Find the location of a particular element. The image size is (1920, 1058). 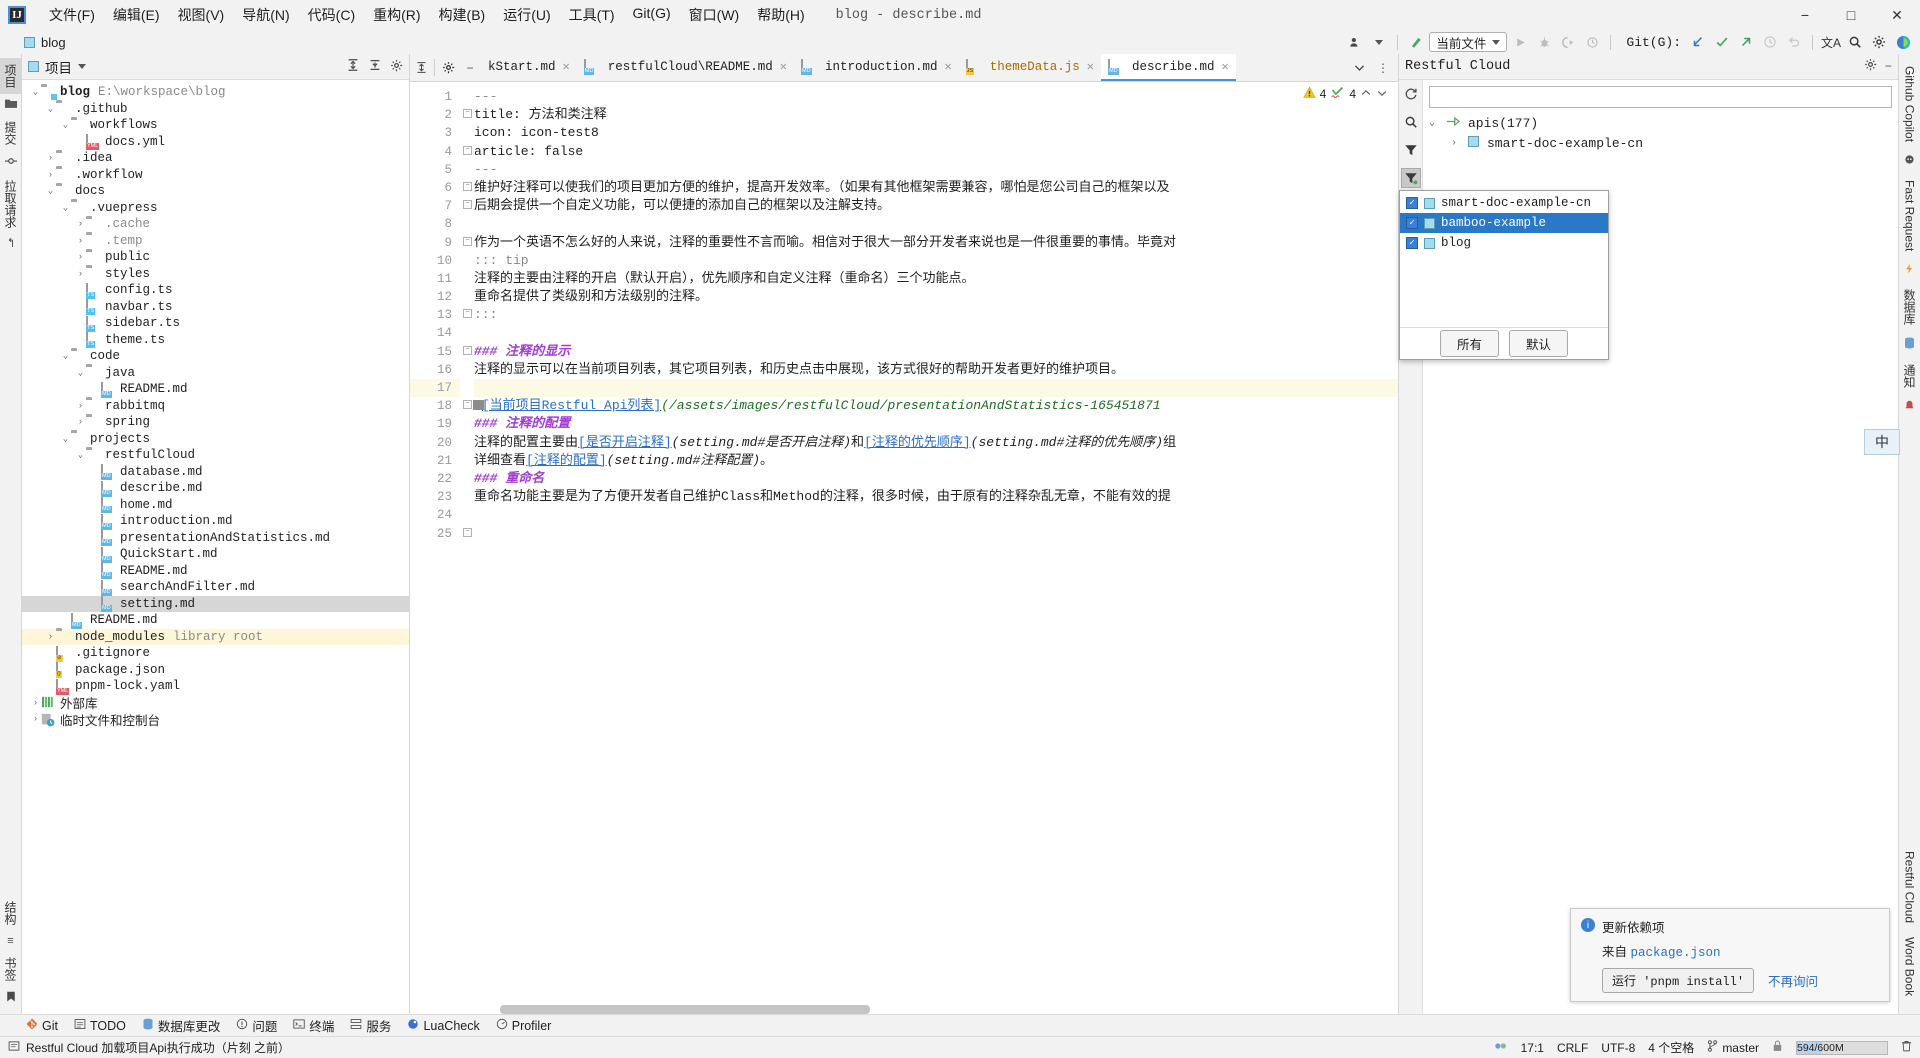

git-menu-label: Git(G): is located at coordinates (1653, 42).